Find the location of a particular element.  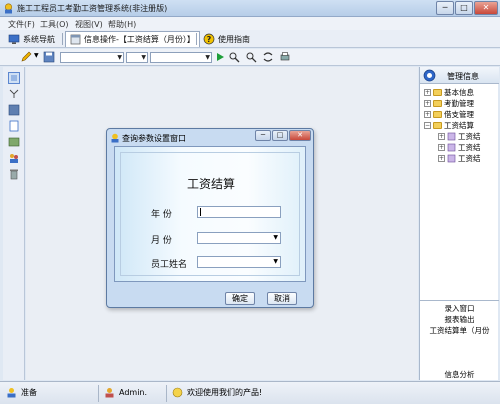

search-detail-icon is located at coordinates (251, 57).